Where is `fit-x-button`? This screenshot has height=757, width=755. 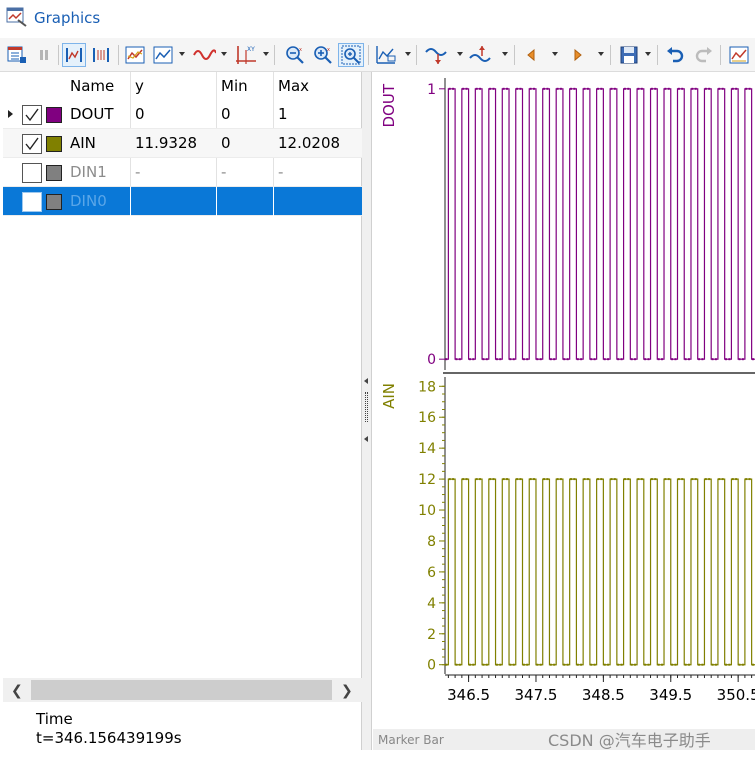
fit-x-button is located at coordinates (74, 55).